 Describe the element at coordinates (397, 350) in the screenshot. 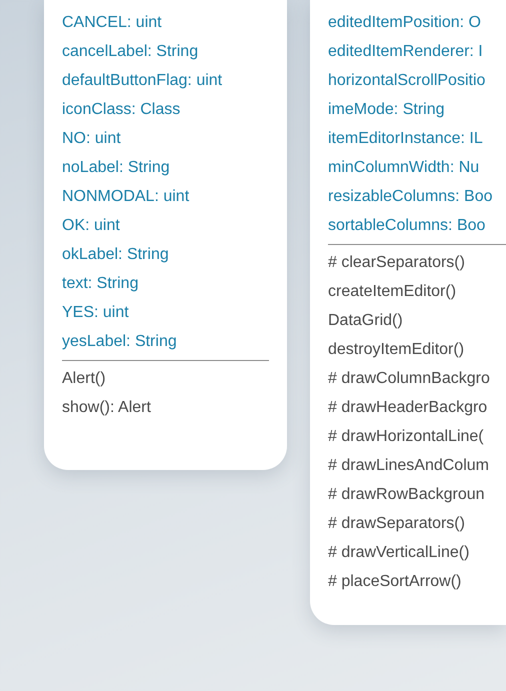

I see `operation-text: destroyItemEditor()` at that location.